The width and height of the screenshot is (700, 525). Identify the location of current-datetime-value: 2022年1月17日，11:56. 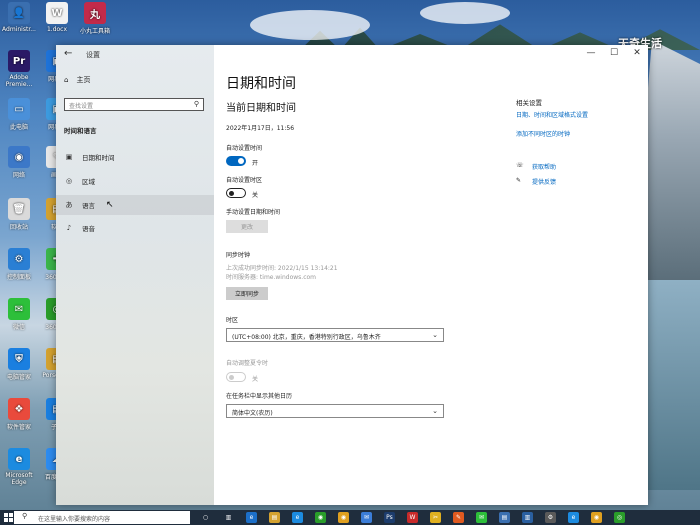
(260, 128).